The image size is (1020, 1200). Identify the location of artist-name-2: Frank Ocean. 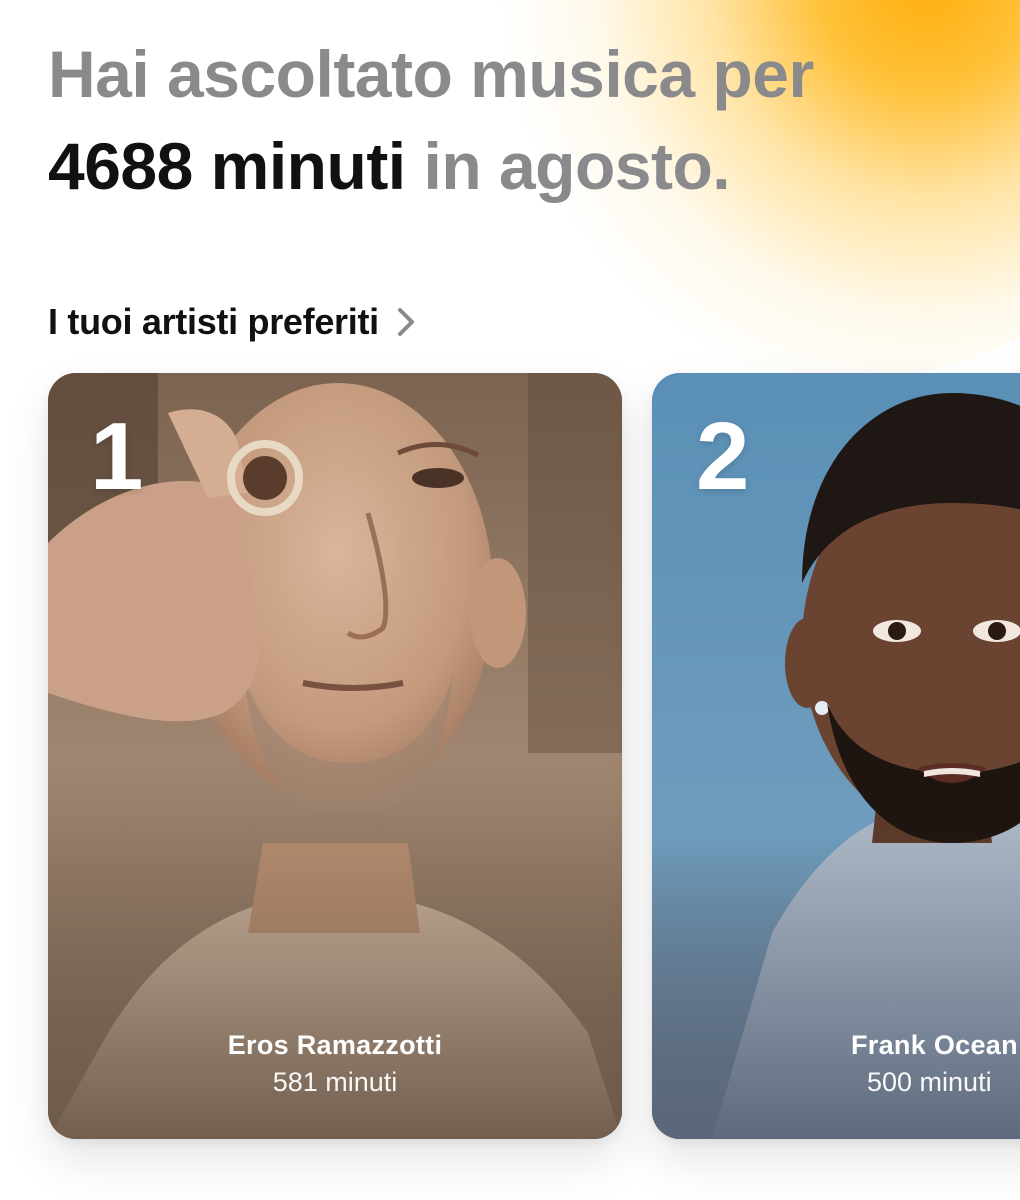
(934, 1045).